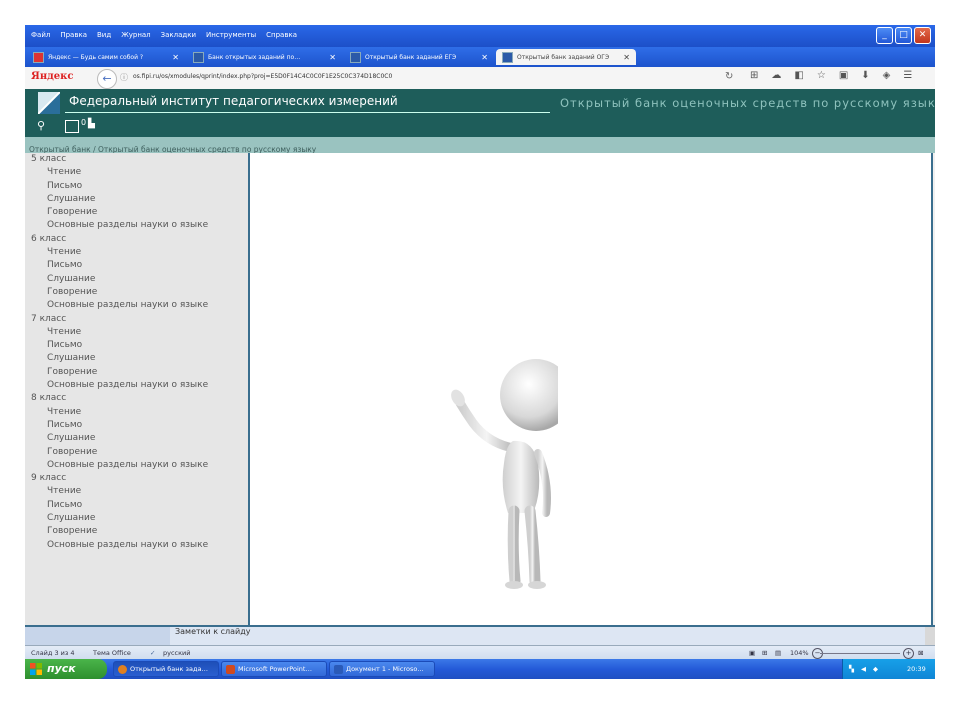 This screenshot has width=960, height=720. I want to click on tab-oge-bank: Открытый банк заданий ОГЭ ✕, so click(566, 57).